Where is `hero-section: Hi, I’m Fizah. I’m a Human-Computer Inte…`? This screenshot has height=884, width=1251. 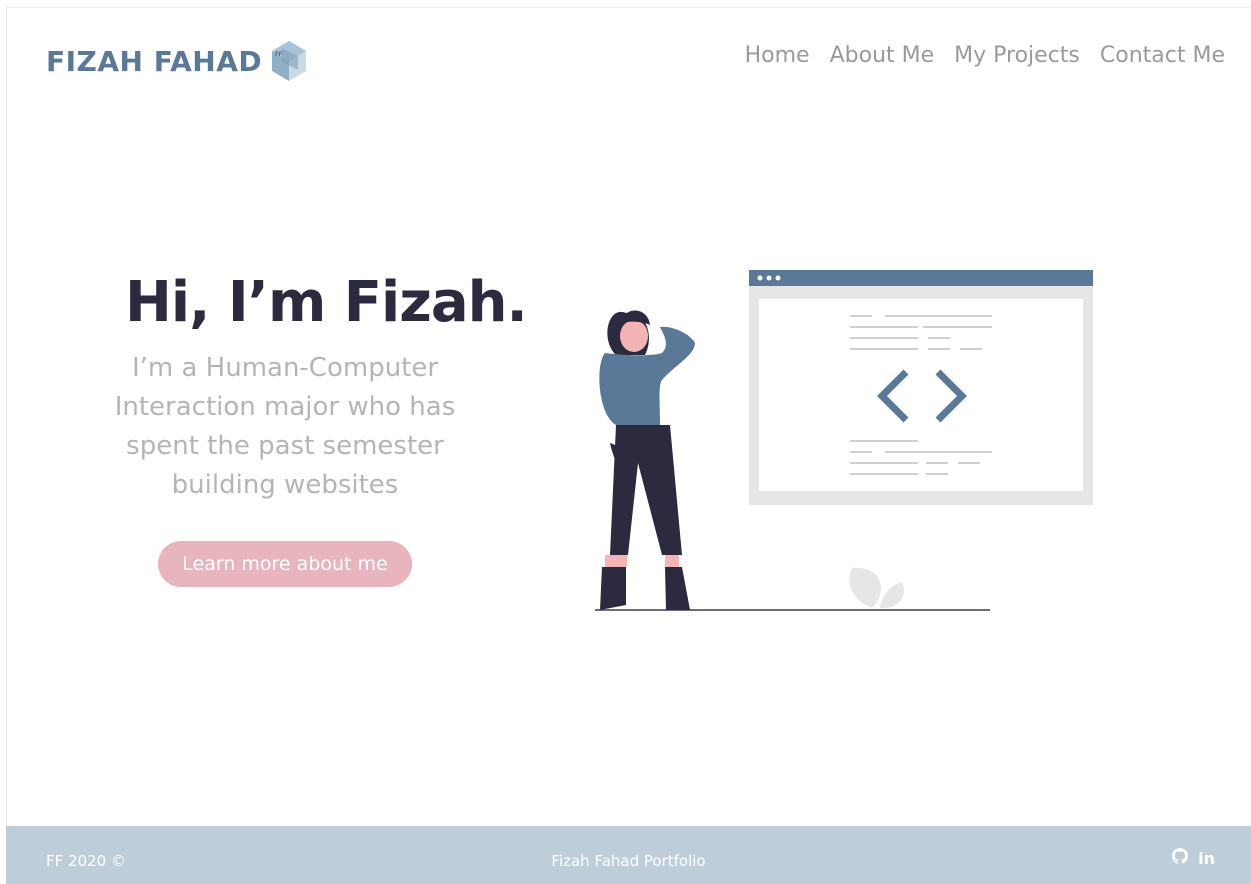 hero-section: Hi, I’m Fizah. I’m a Human-Computer Inte… is located at coordinates (314, 428).